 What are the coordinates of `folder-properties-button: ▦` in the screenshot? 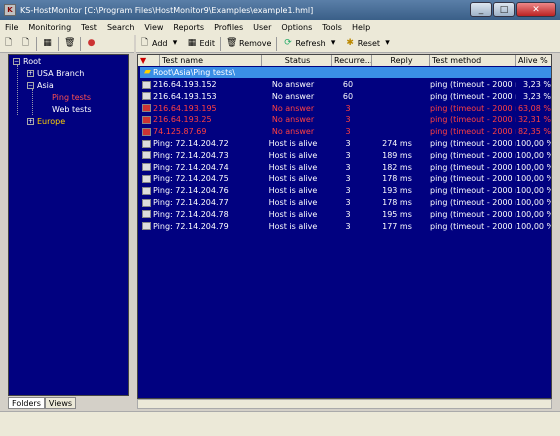 It's located at (47, 44).